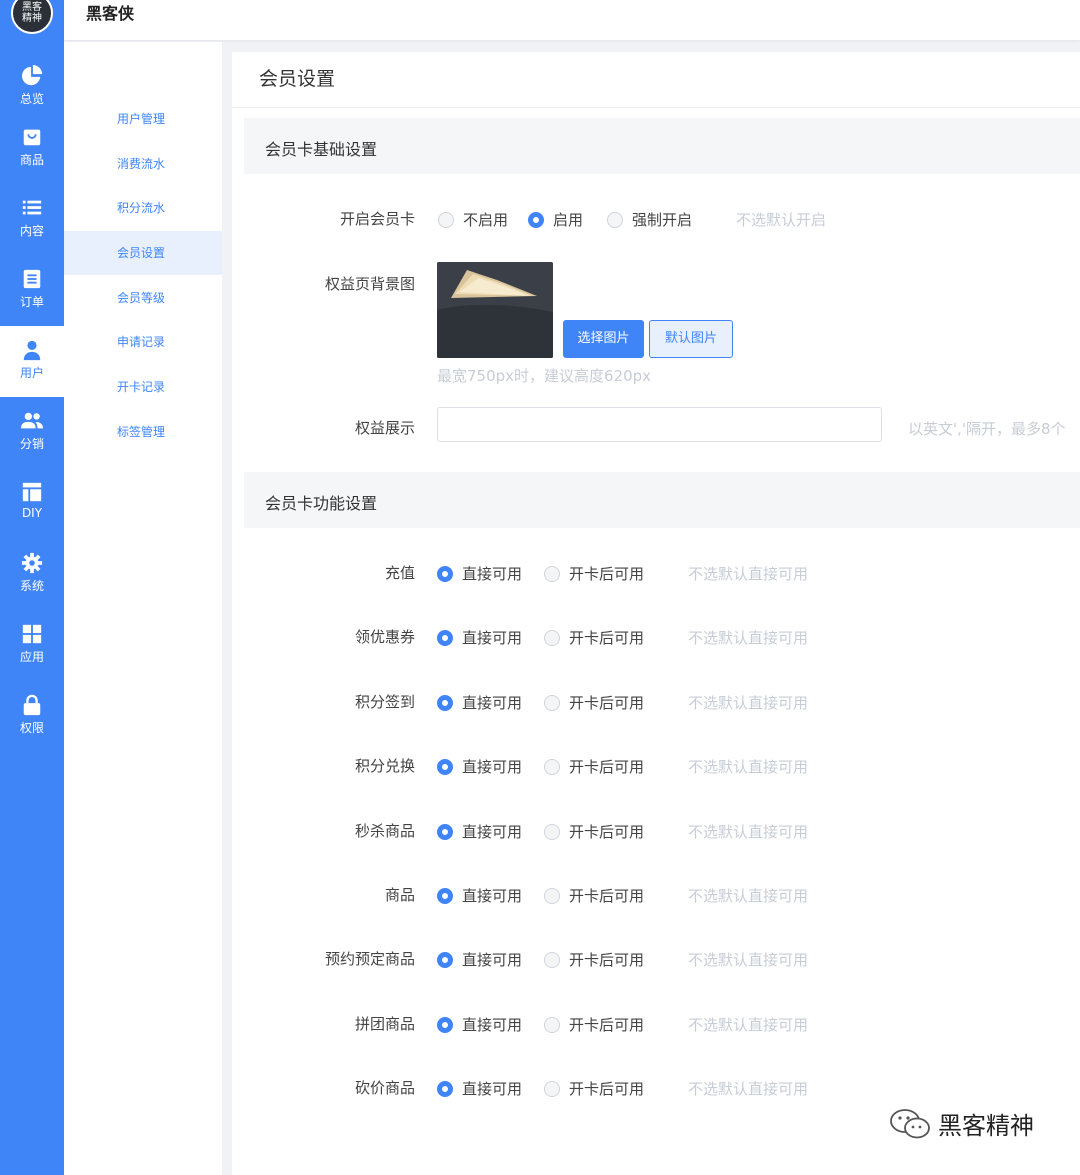 The width and height of the screenshot is (1080, 1175). What do you see at coordinates (369, 959) in the screenshot?
I see `function-row-label: 预约预定商品` at bounding box center [369, 959].